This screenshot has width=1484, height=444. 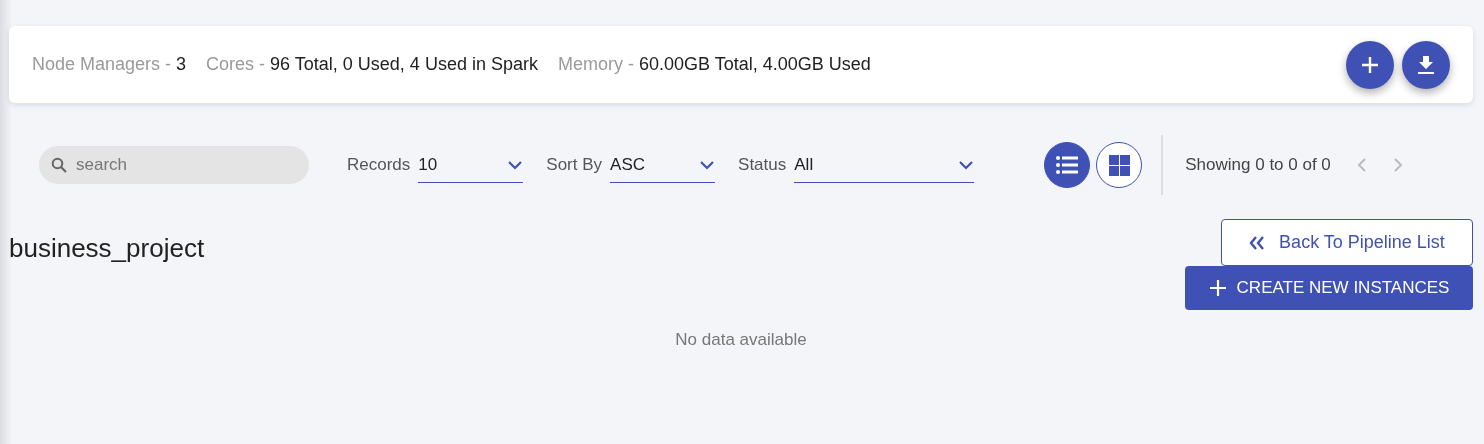 What do you see at coordinates (1329, 288) in the screenshot?
I see `create-button: CREATE NEW INSTANCES` at bounding box center [1329, 288].